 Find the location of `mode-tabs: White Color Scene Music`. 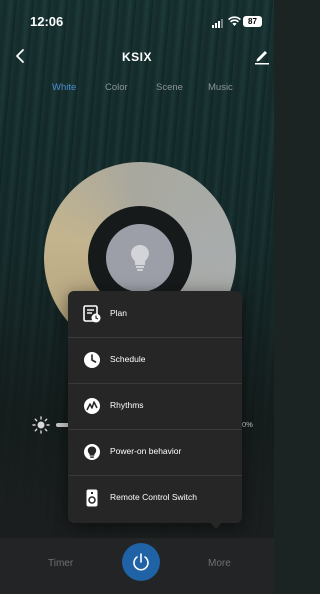

mode-tabs: White Color Scene Music is located at coordinates (140, 90).